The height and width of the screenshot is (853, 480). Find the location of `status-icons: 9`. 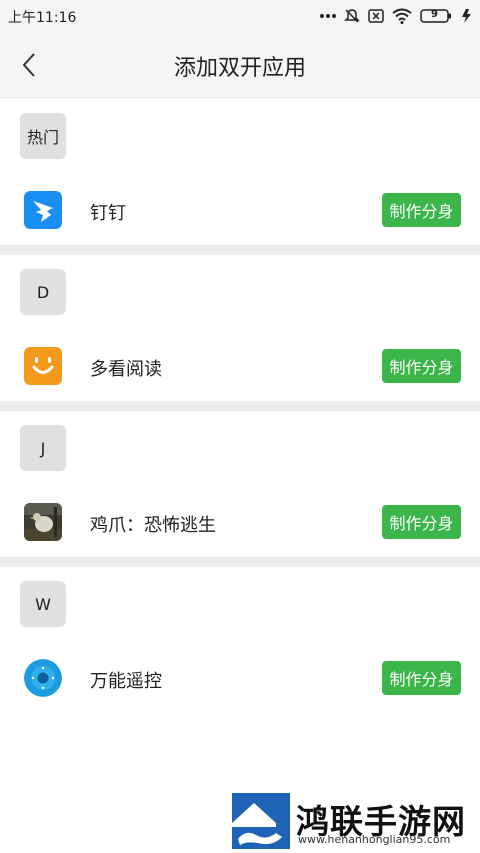

status-icons: 9 is located at coordinates (397, 16).